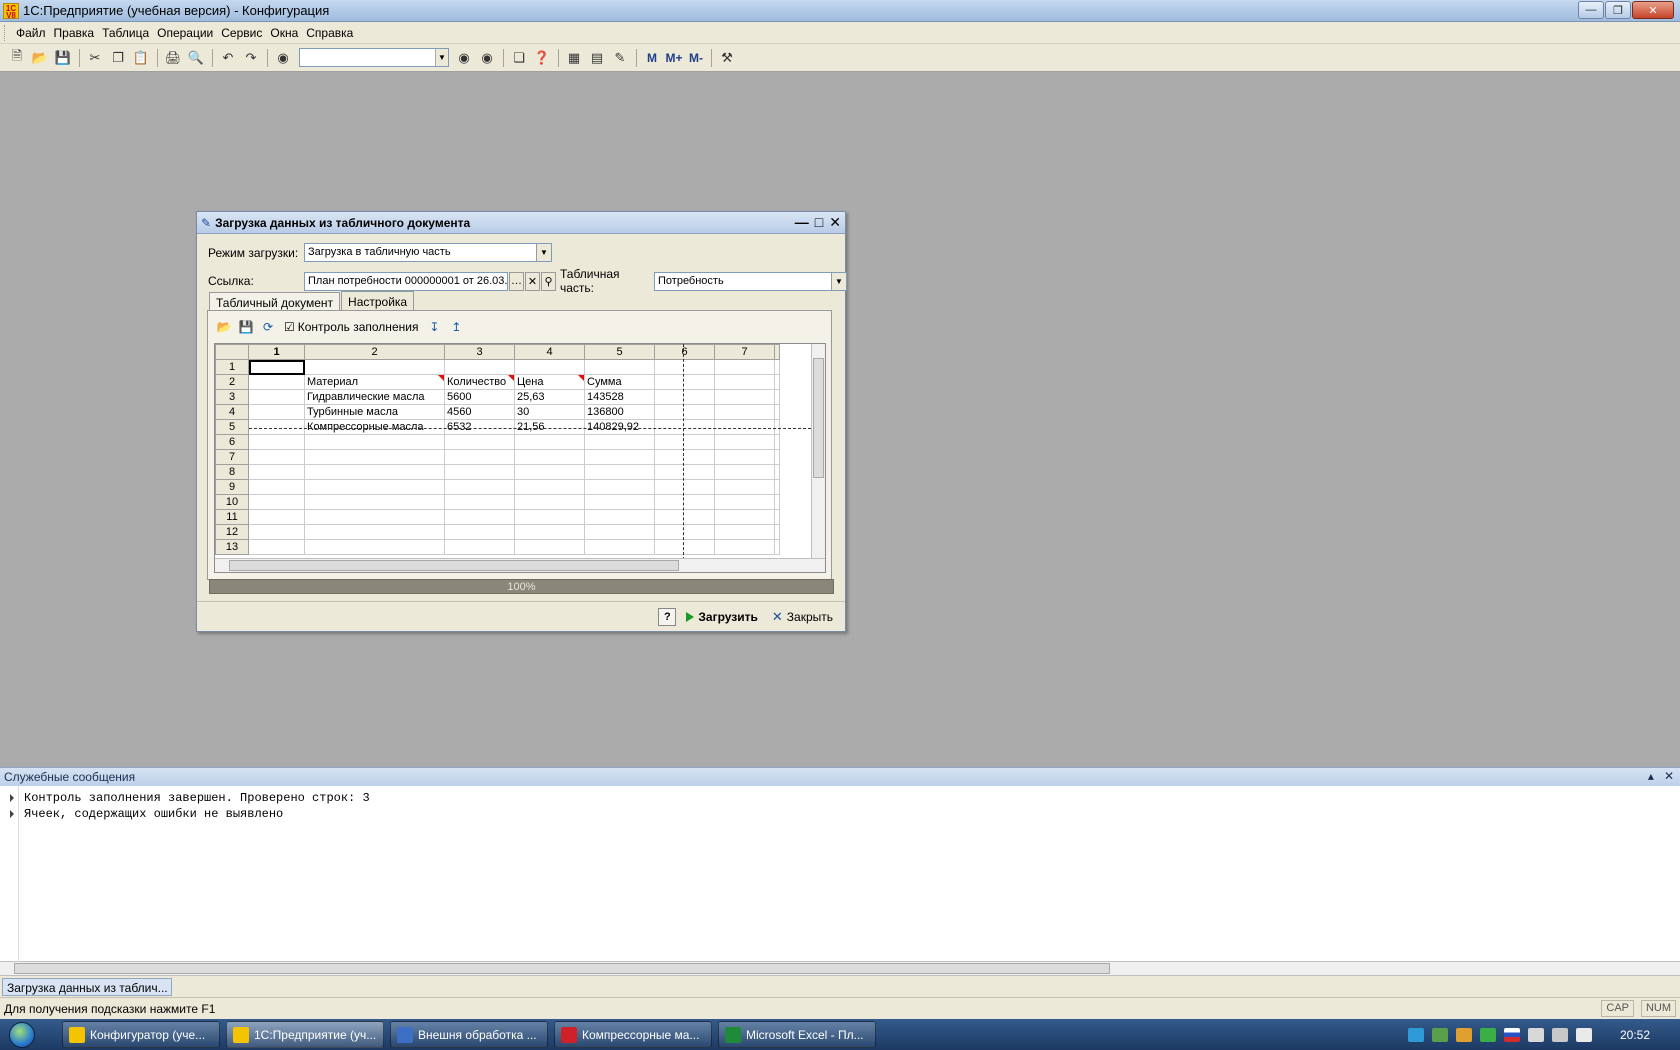 The width and height of the screenshot is (1680, 1050). What do you see at coordinates (619, 397) in the screenshot?
I see `sheet-cell: 143528` at bounding box center [619, 397].